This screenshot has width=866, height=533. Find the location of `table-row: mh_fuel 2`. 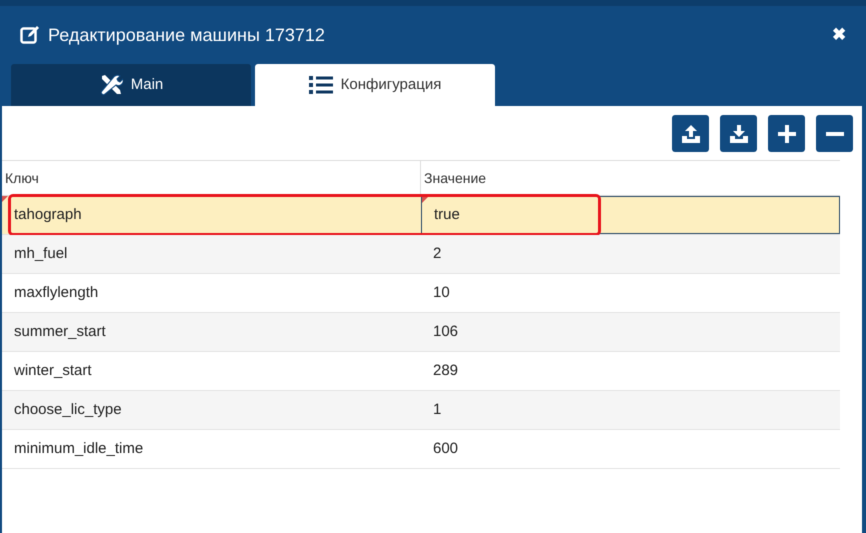

table-row: mh_fuel 2 is located at coordinates (421, 254).